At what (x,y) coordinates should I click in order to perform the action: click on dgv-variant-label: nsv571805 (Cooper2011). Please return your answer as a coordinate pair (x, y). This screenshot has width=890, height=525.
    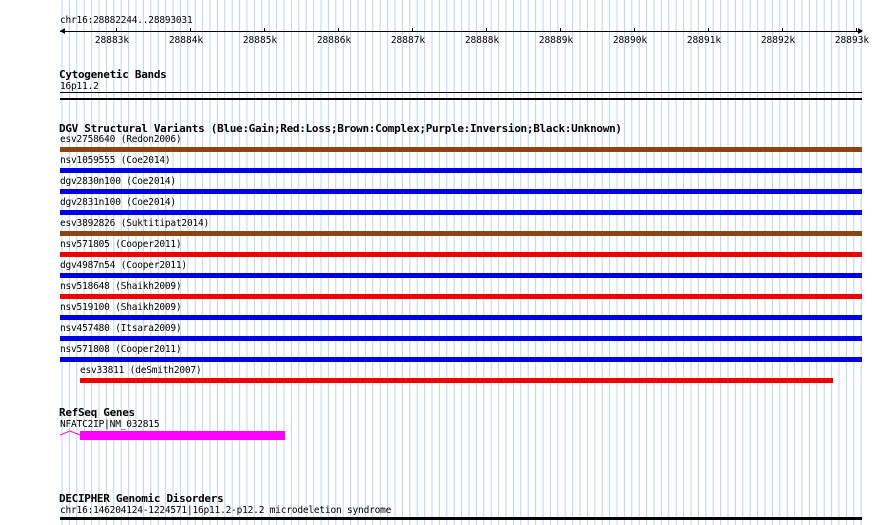
    Looking at the image, I should click on (121, 244).